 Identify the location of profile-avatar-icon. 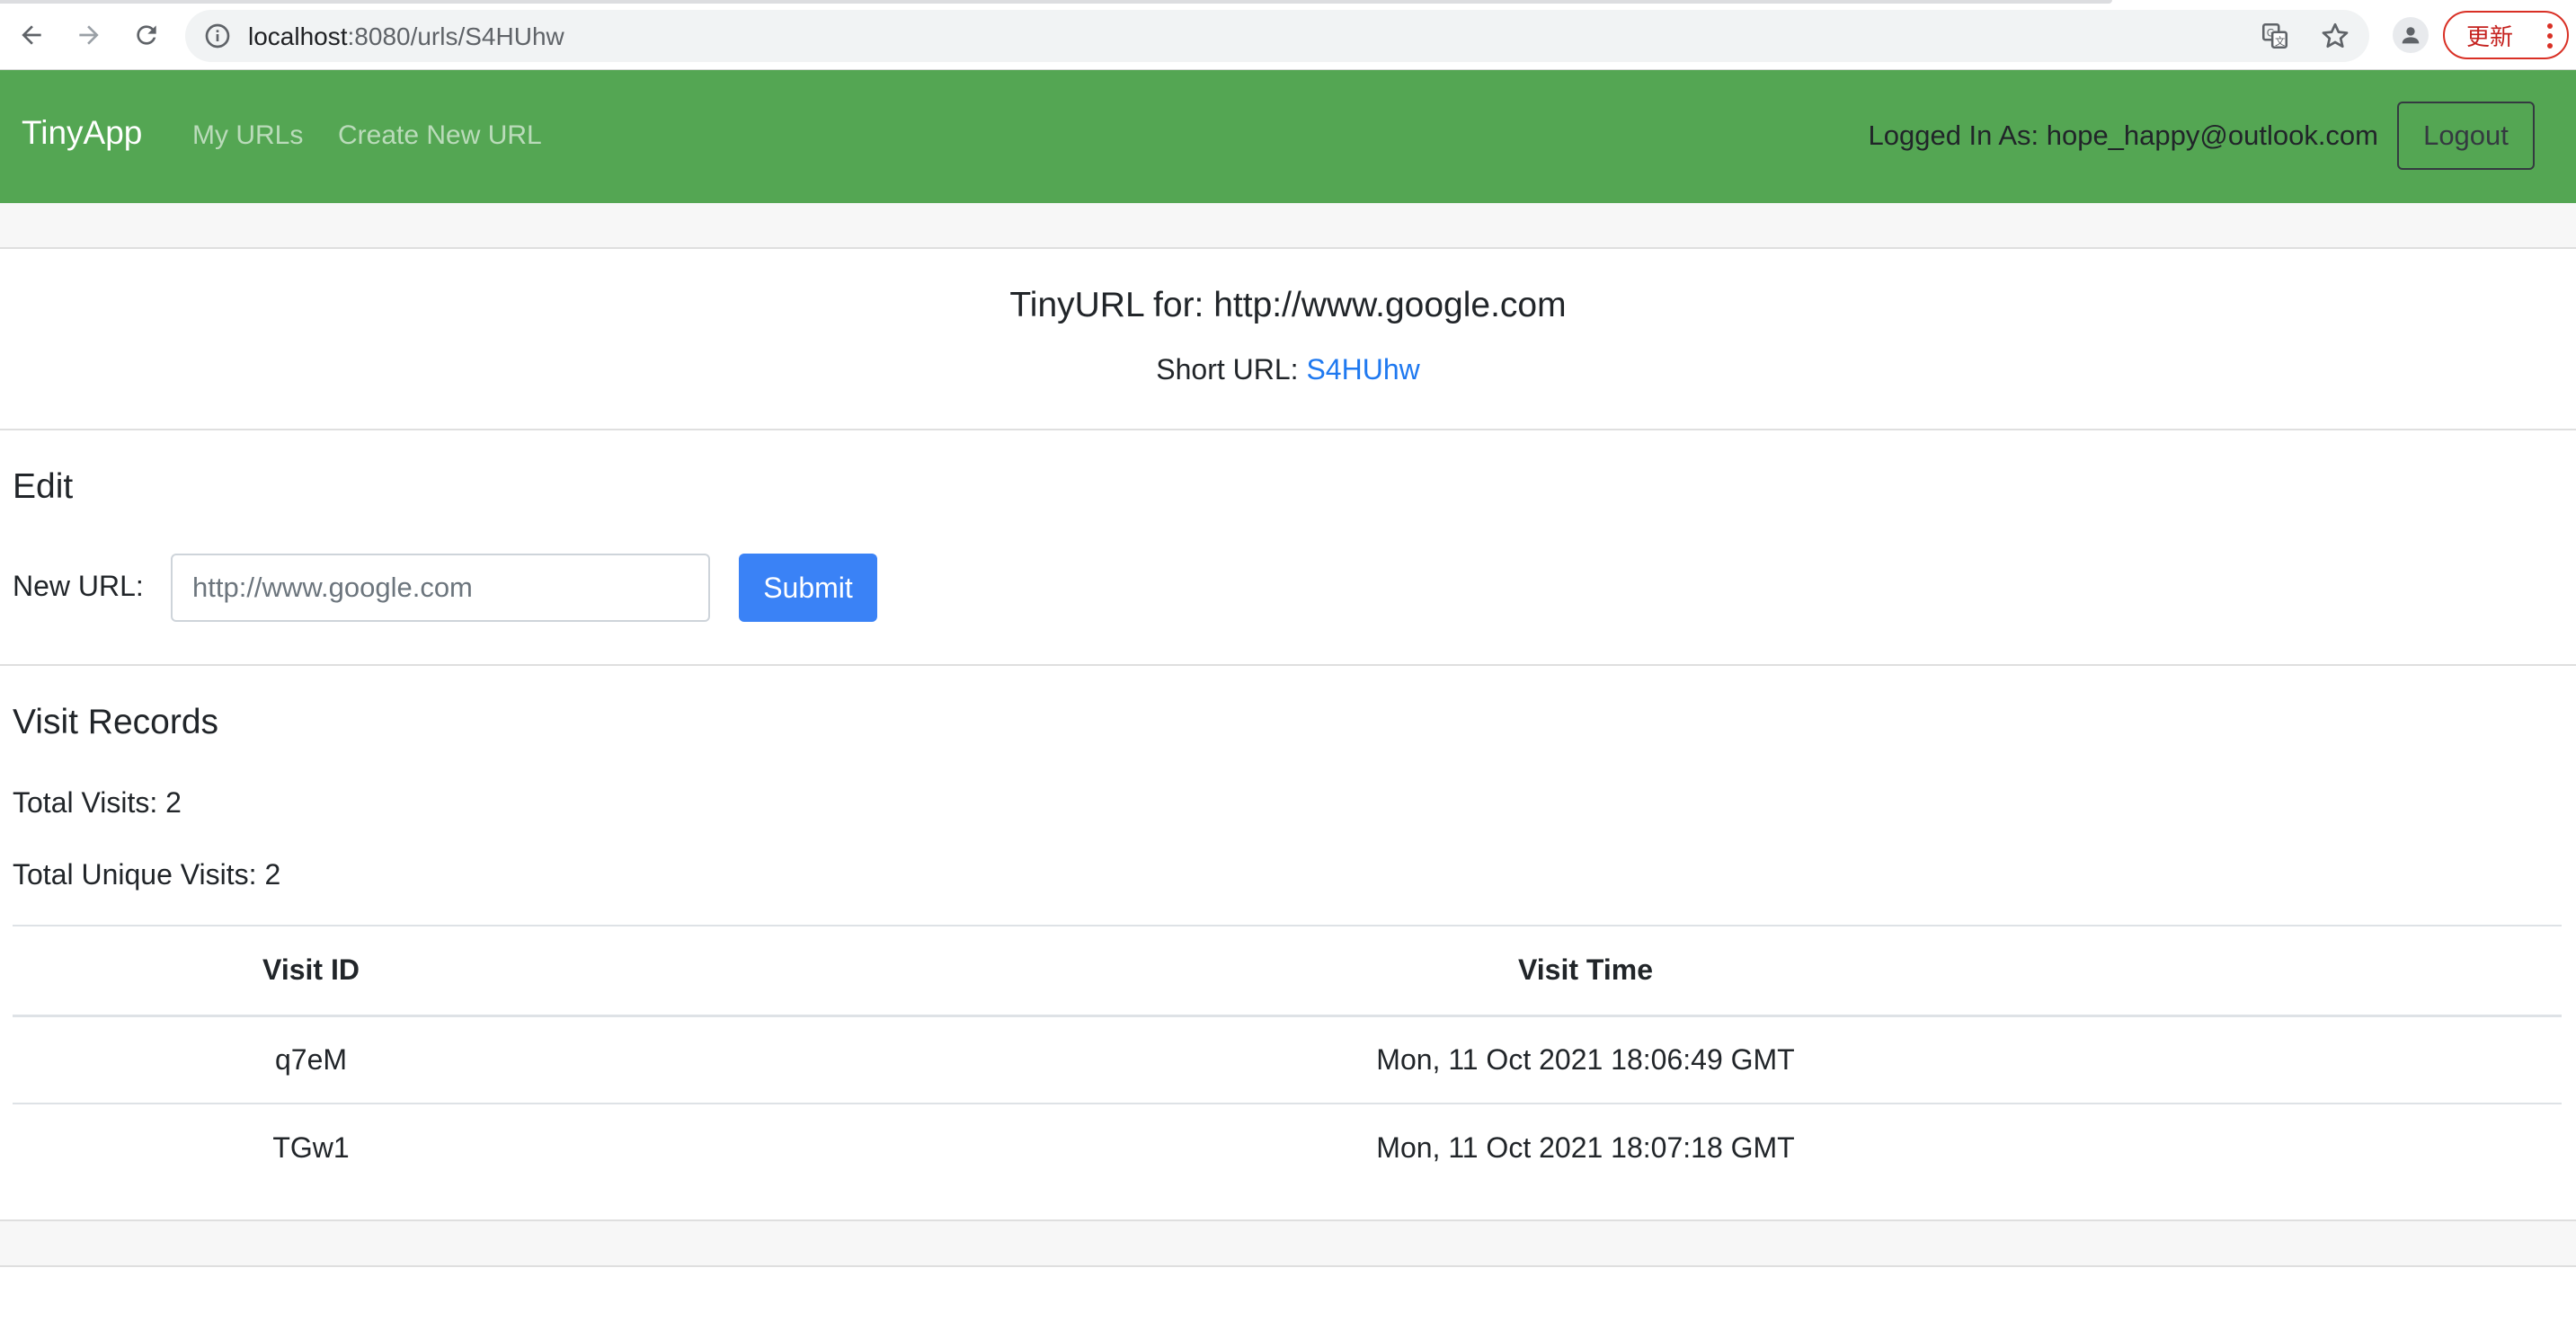
(2411, 35).